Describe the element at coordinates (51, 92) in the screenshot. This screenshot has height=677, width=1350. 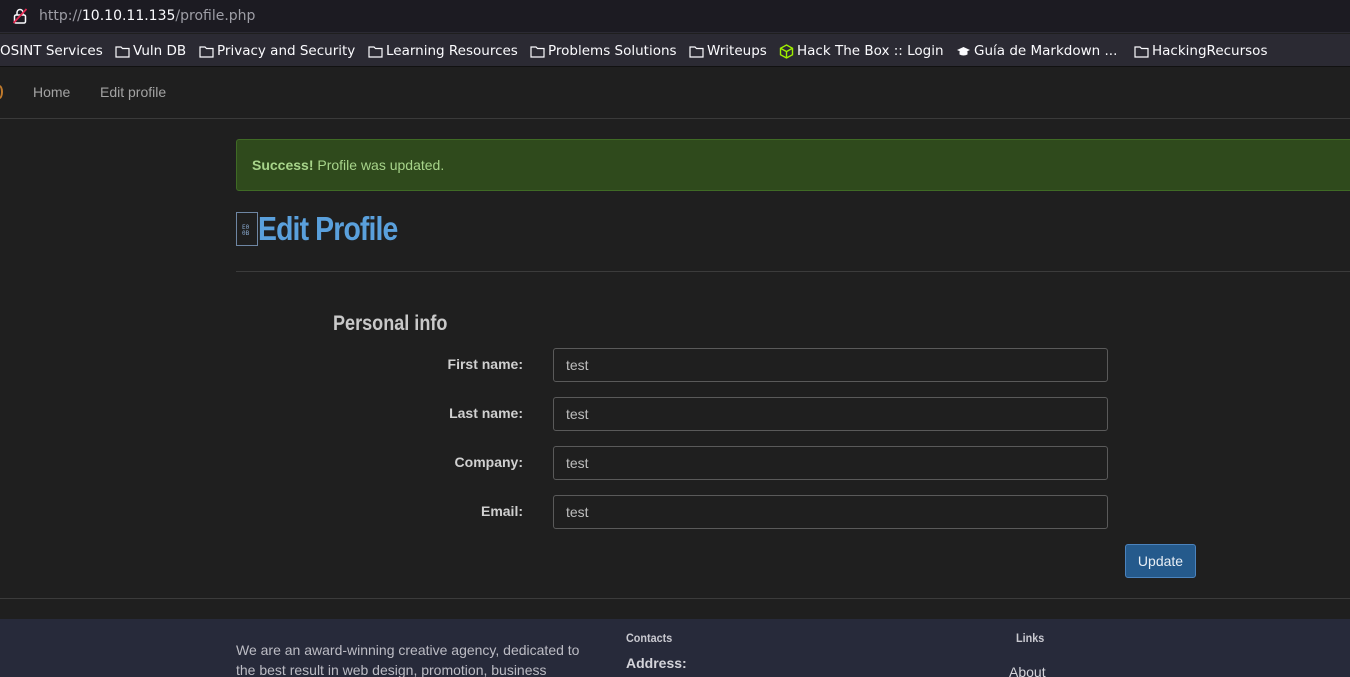
I see `nav-home-link: Home` at that location.